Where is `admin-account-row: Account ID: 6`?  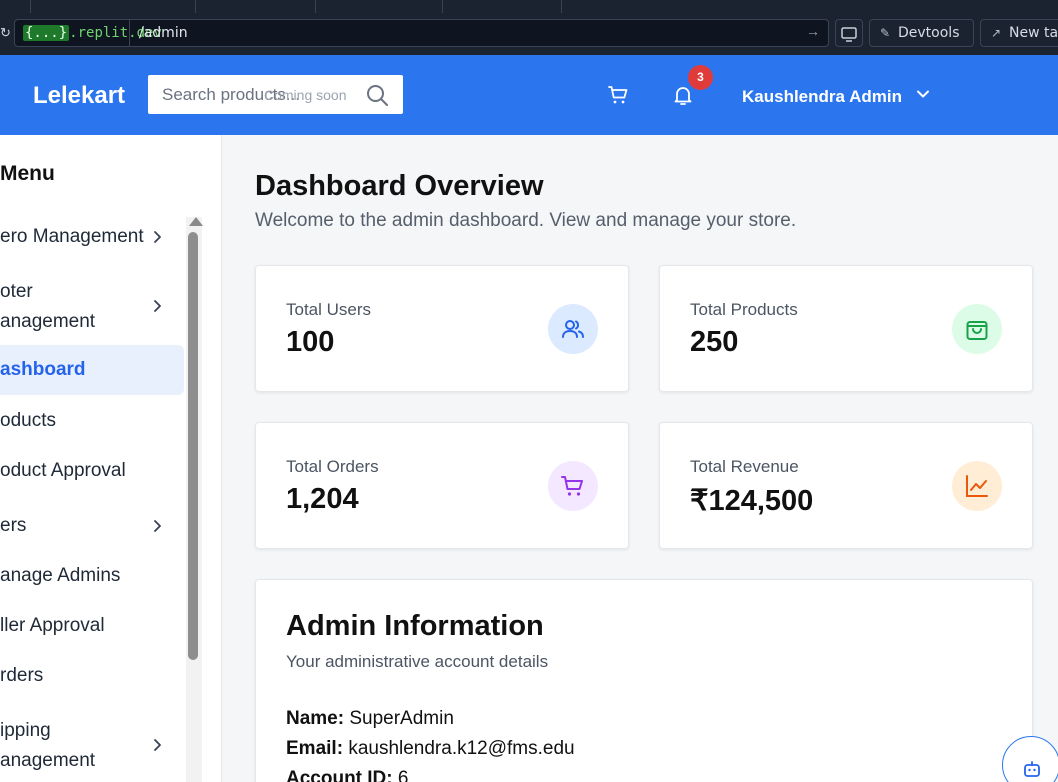 admin-account-row: Account ID: 6 is located at coordinates (347, 775).